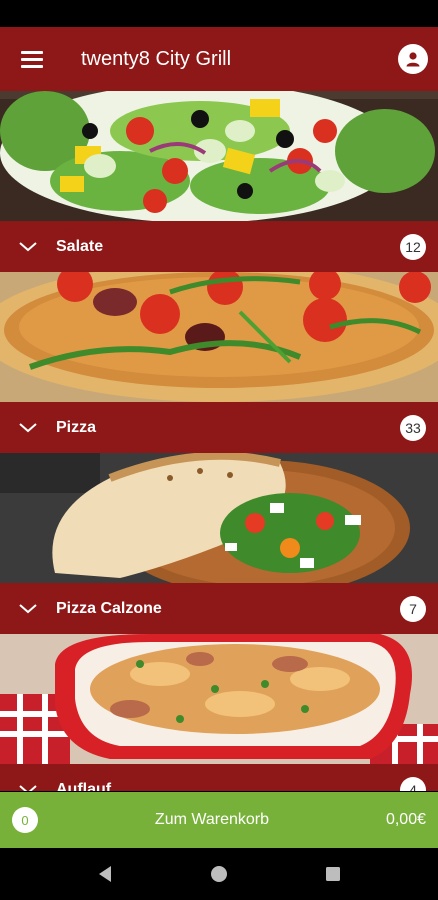 Image resolution: width=438 pixels, height=900 pixels. I want to click on recents-button, so click(333, 874).